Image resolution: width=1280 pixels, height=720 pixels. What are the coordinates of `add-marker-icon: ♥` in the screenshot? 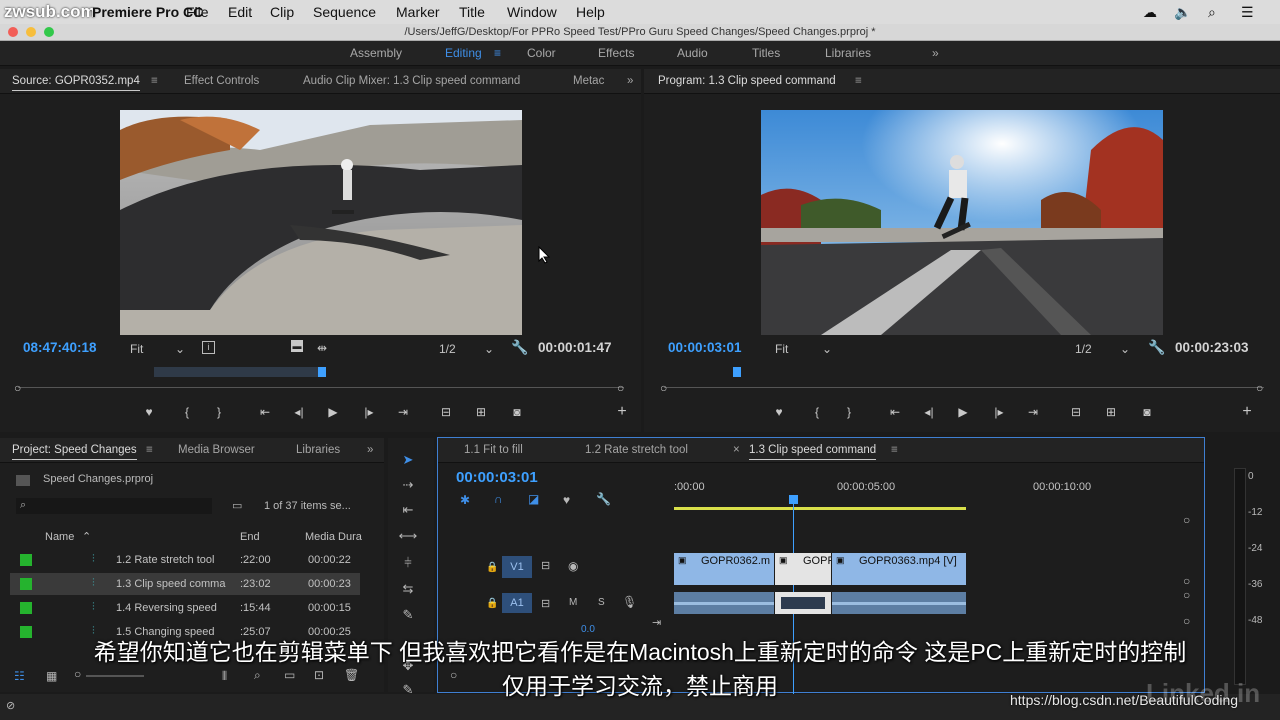 It's located at (566, 500).